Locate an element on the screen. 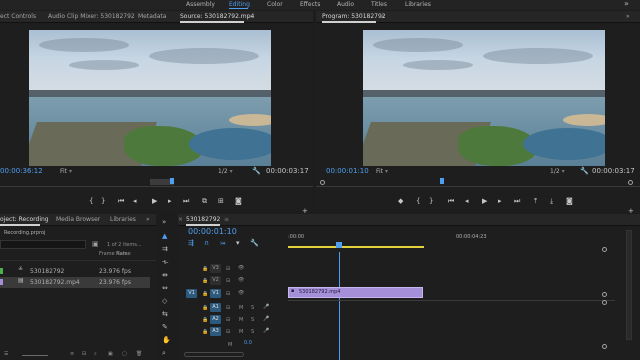 The width and height of the screenshot is (640, 360). tab-project: oject: Recording is located at coordinates (24, 219).